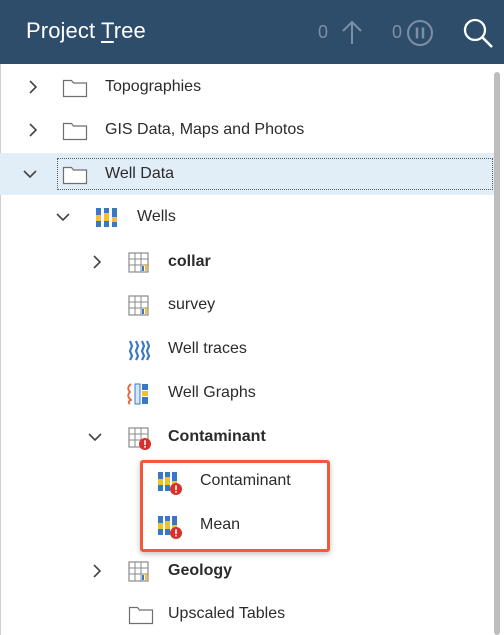  What do you see at coordinates (63, 30) in the screenshot?
I see `title-text-start: Project` at bounding box center [63, 30].